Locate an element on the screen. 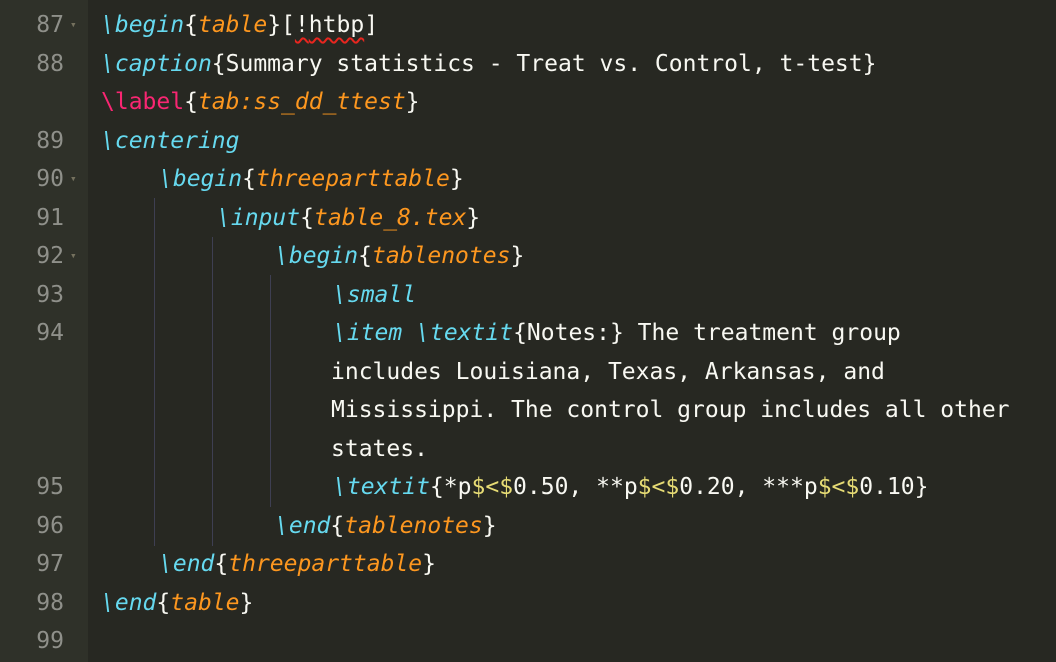 The height and width of the screenshot is (662, 1056). line-number: 88 is located at coordinates (50, 63).